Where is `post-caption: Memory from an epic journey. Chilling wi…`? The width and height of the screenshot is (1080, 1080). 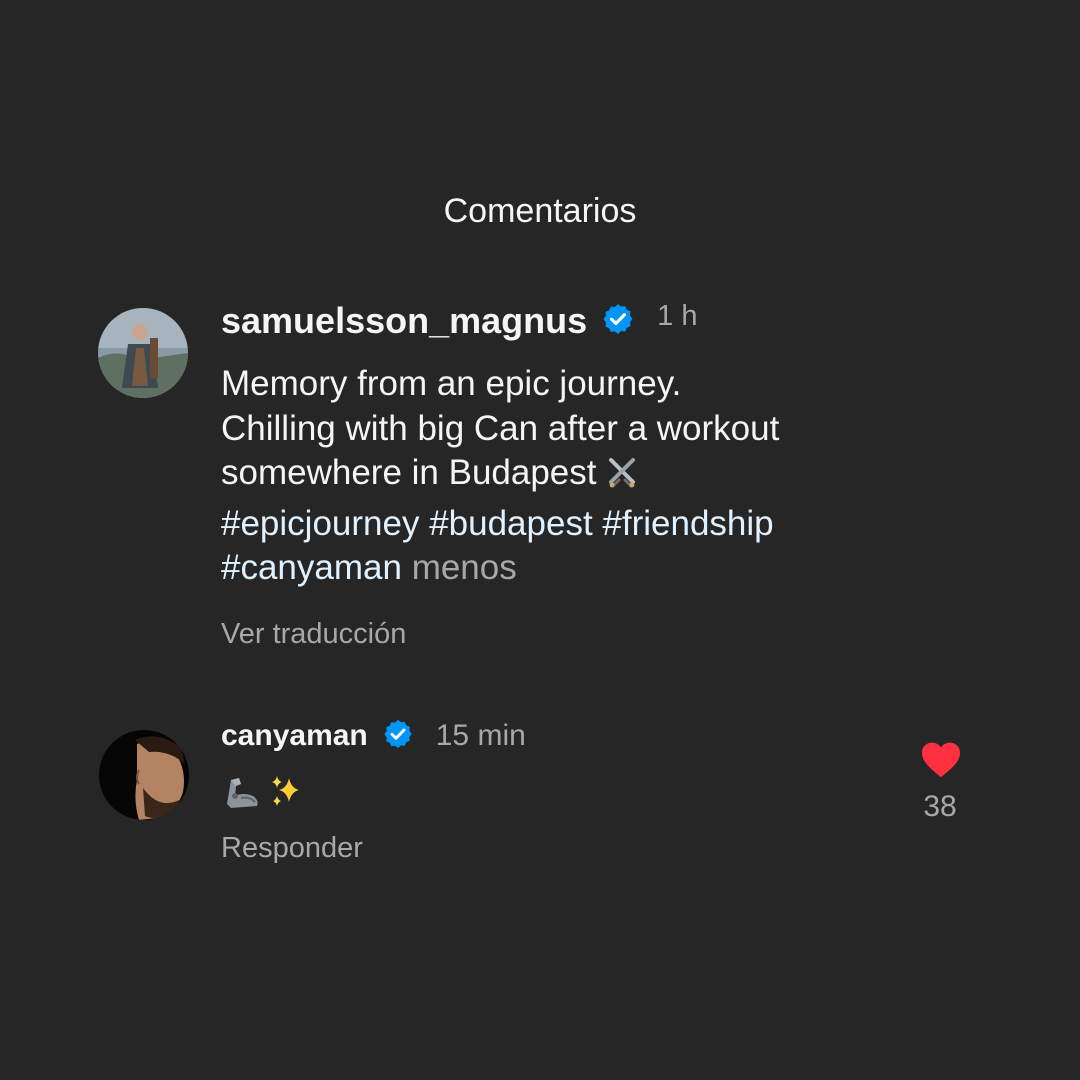
post-caption: Memory from an epic journey. Chilling wi… is located at coordinates (571, 476).